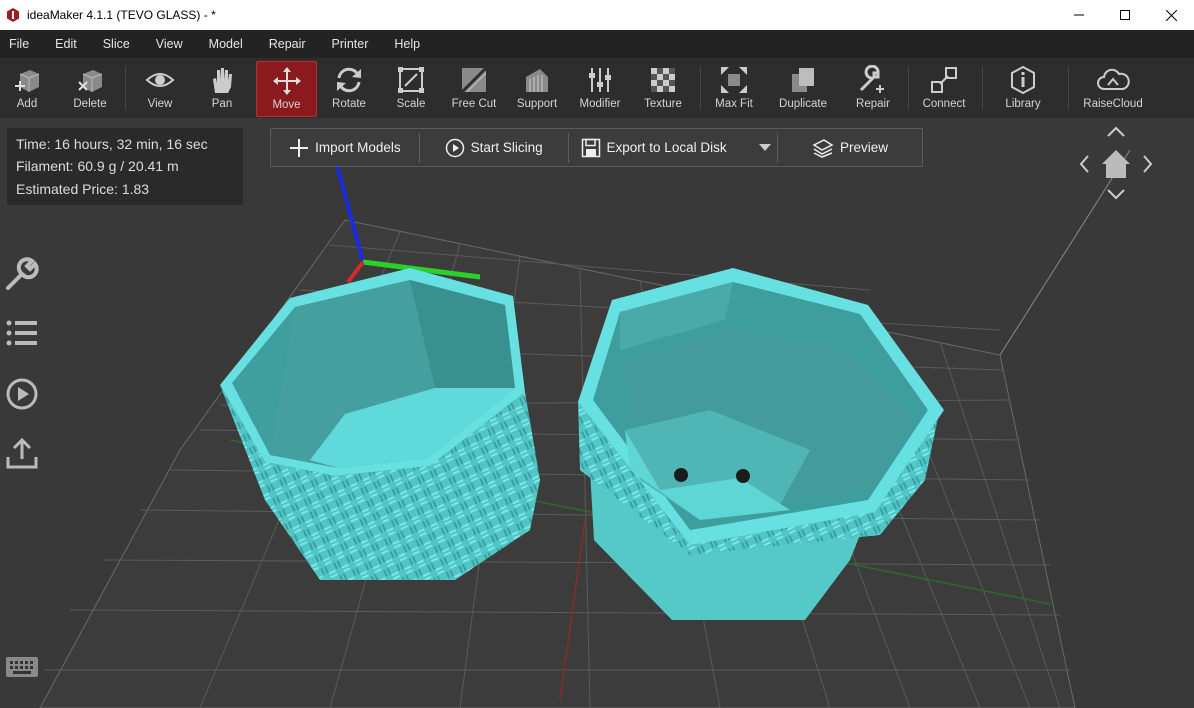 This screenshot has width=1194, height=708. What do you see at coordinates (171, 44) in the screenshot?
I see `menu-view: View` at bounding box center [171, 44].